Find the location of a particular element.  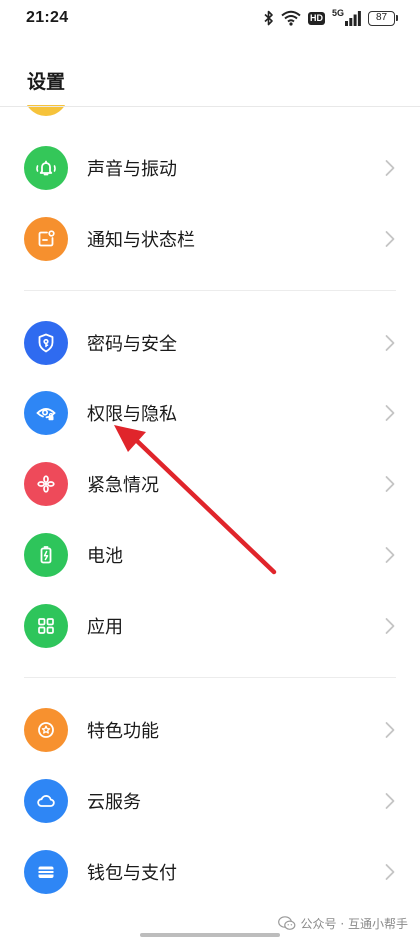

settings-item-sound-vibration: 声音与振动 is located at coordinates (210, 168).